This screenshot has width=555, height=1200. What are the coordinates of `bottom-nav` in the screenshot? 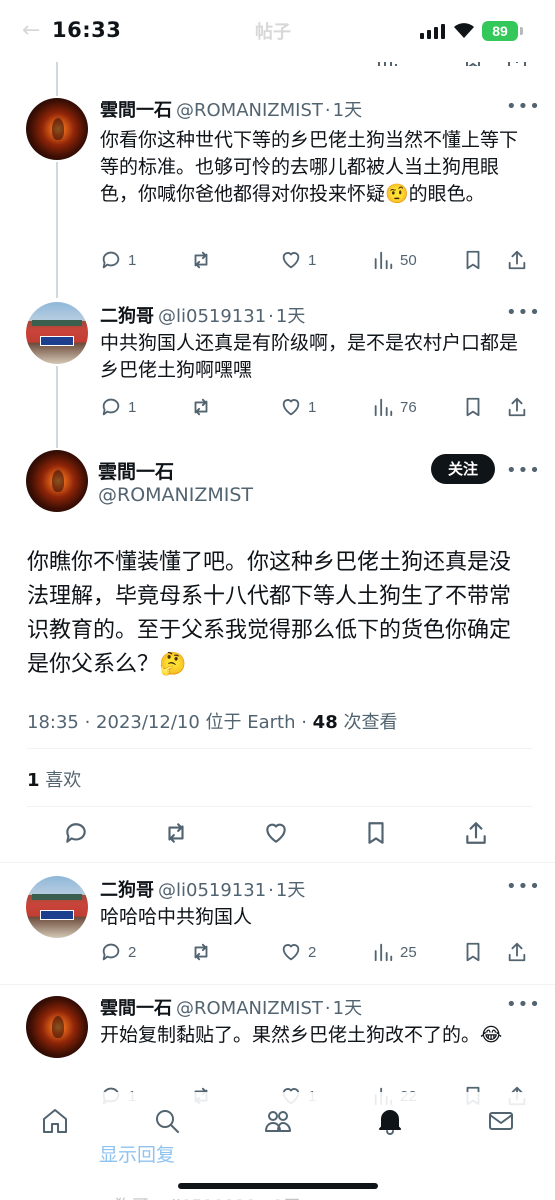 It's located at (277, 1124).